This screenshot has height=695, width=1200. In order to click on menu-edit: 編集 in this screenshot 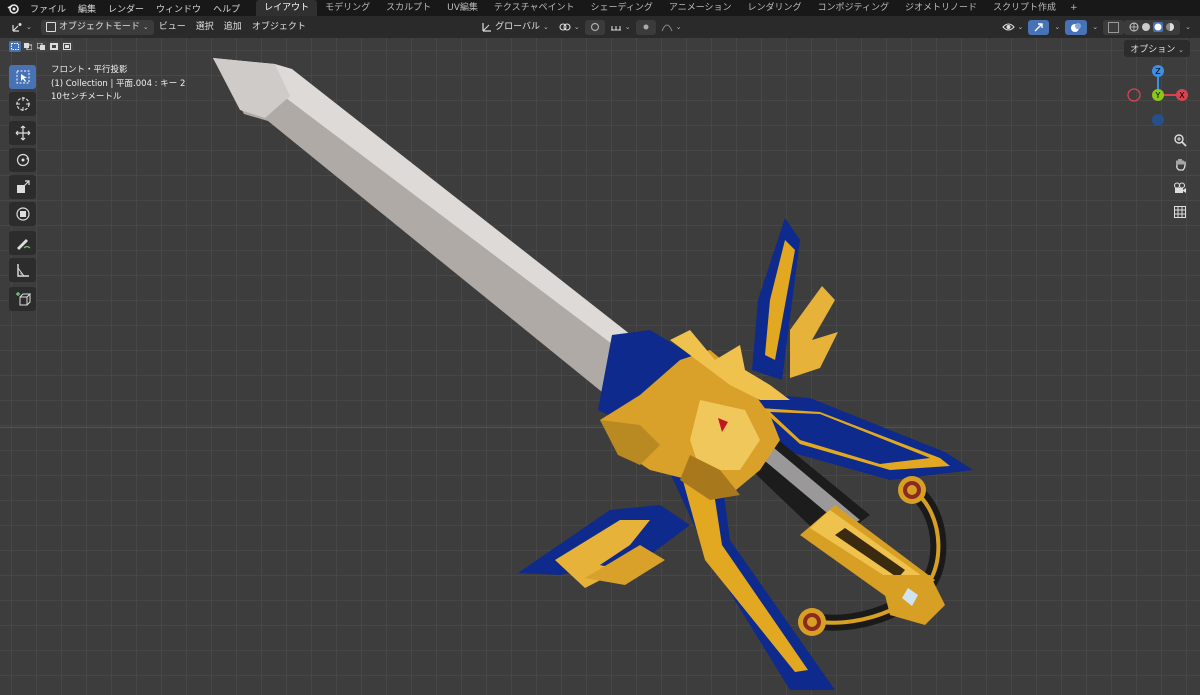, I will do `click(87, 8)`.